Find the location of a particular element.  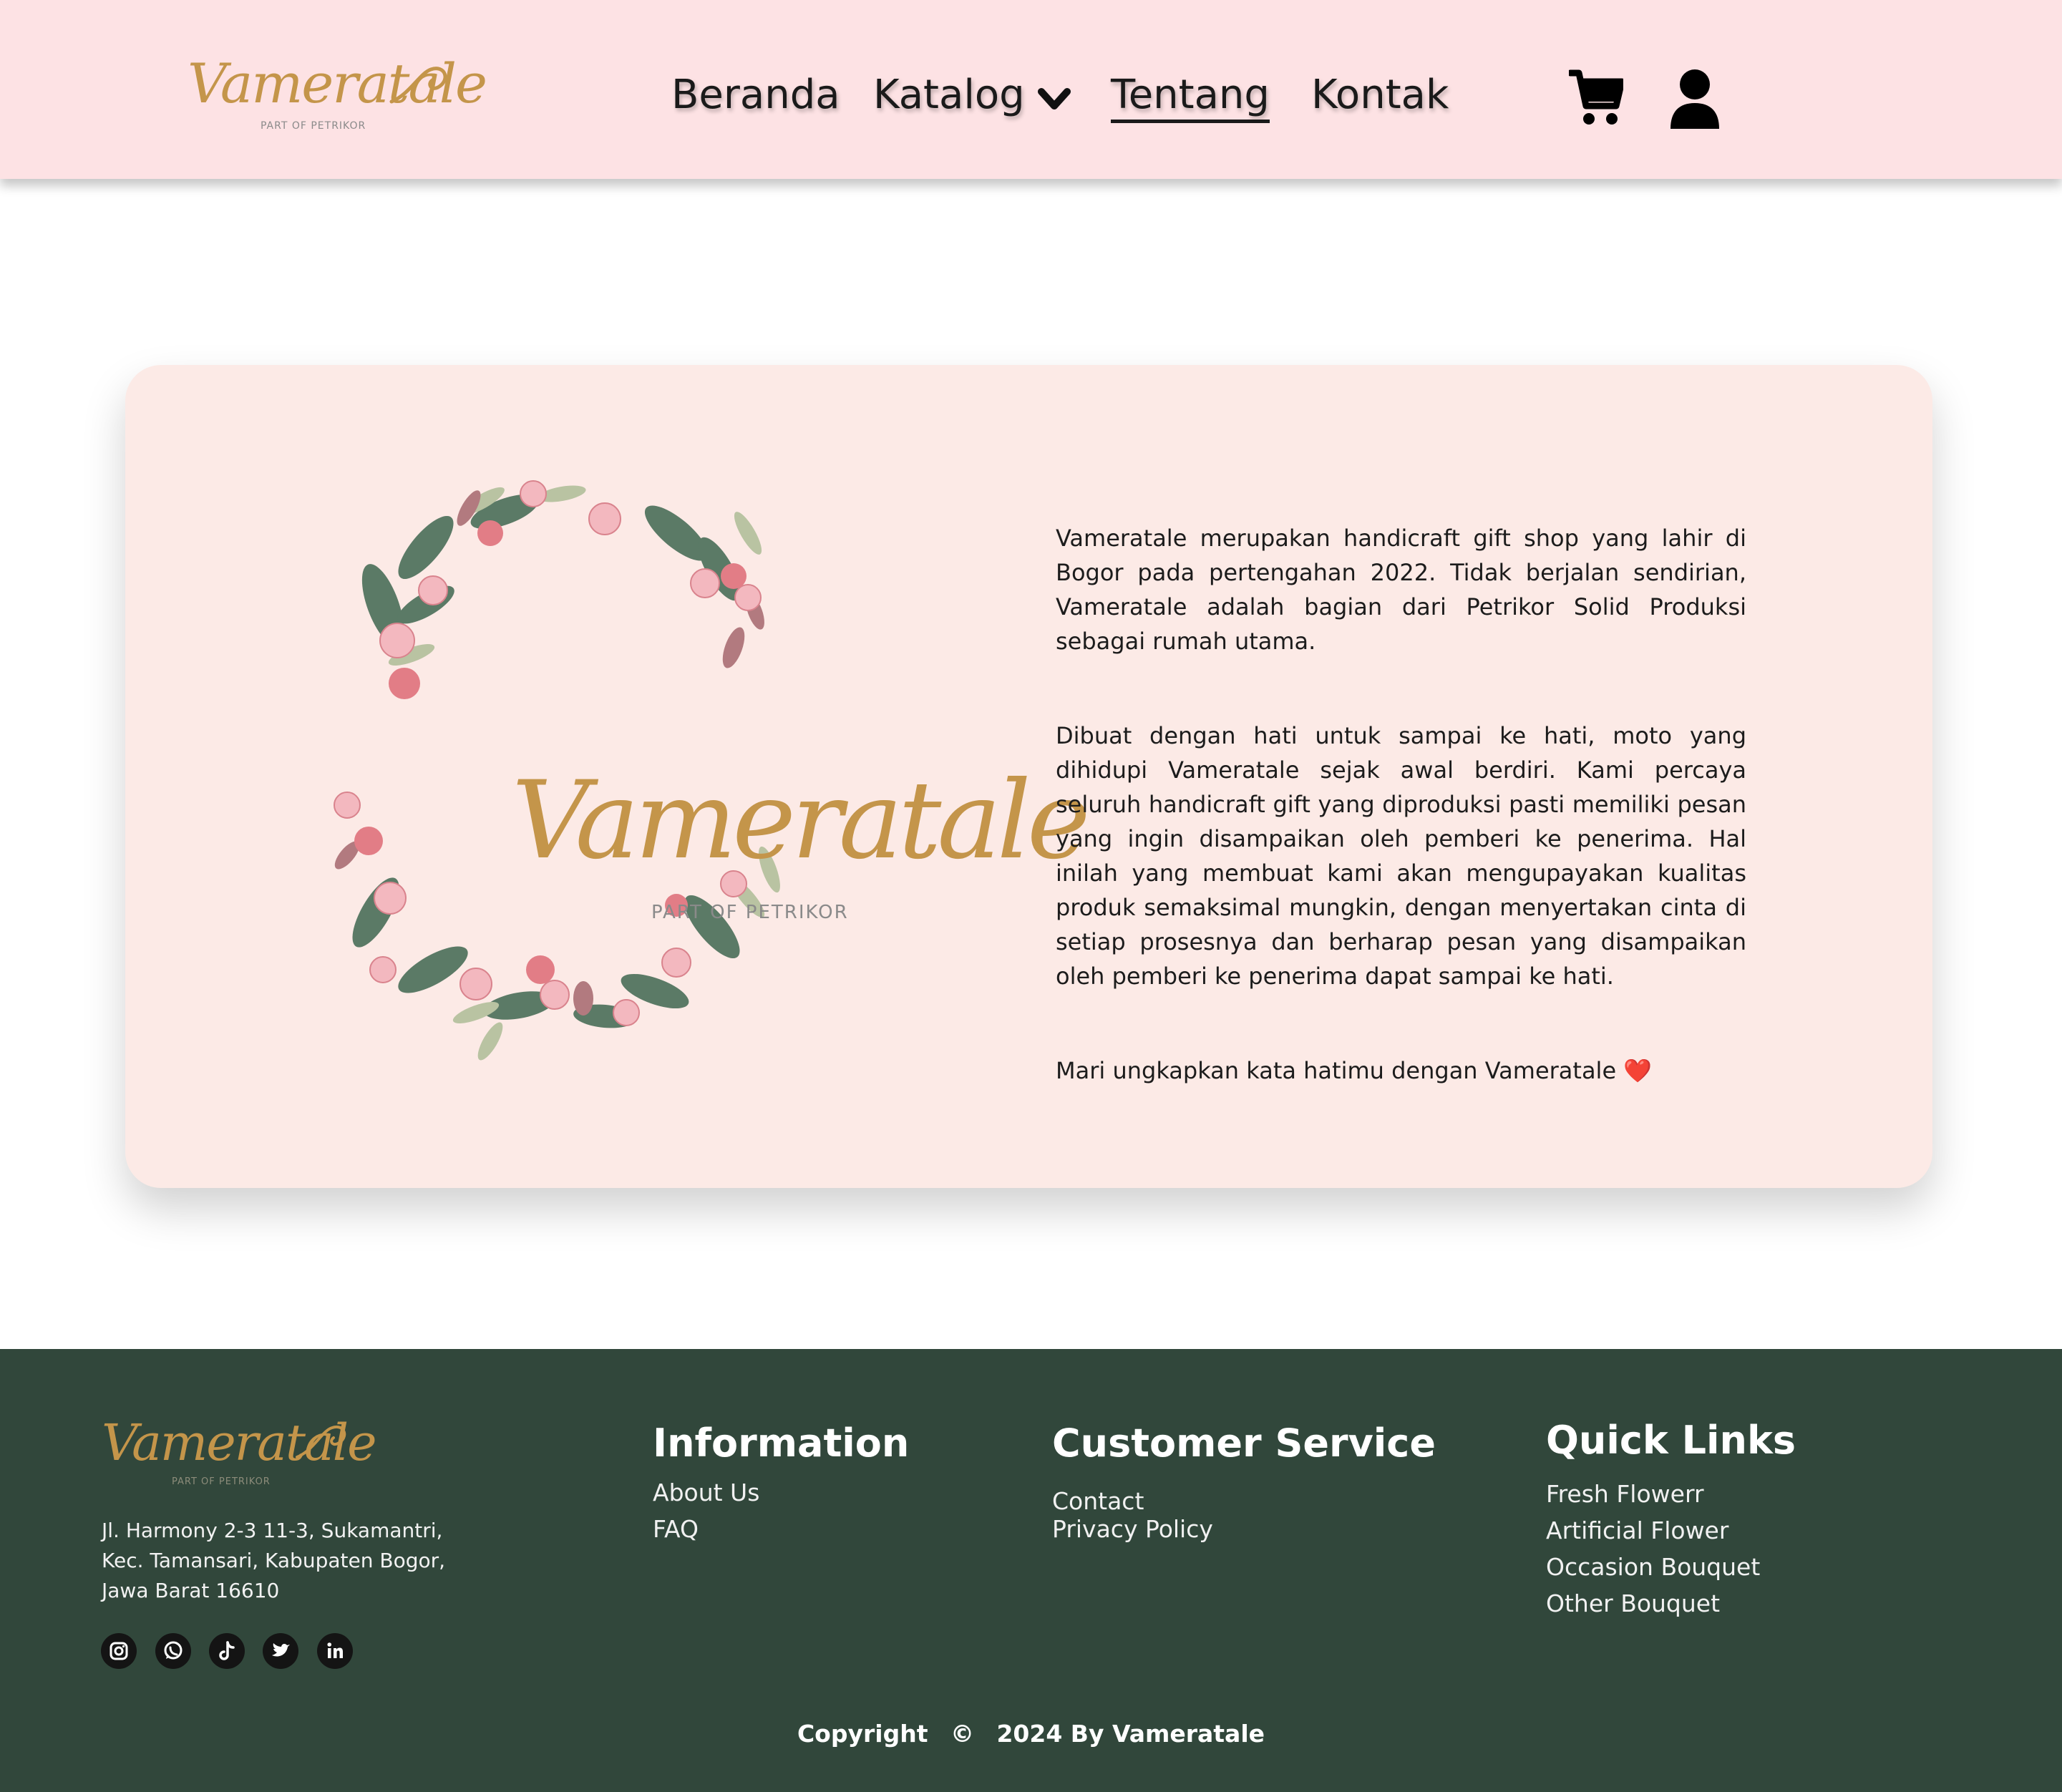

nav-beranda: Beranda is located at coordinates (755, 95).